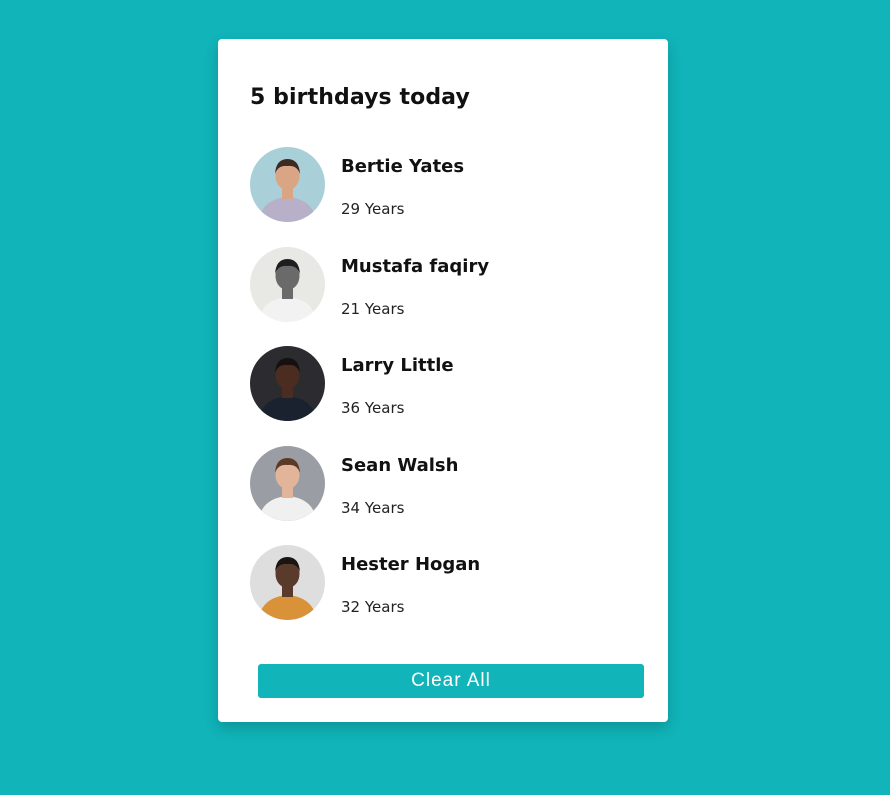  Describe the element at coordinates (397, 365) in the screenshot. I see `person-name: Larry Little` at that location.